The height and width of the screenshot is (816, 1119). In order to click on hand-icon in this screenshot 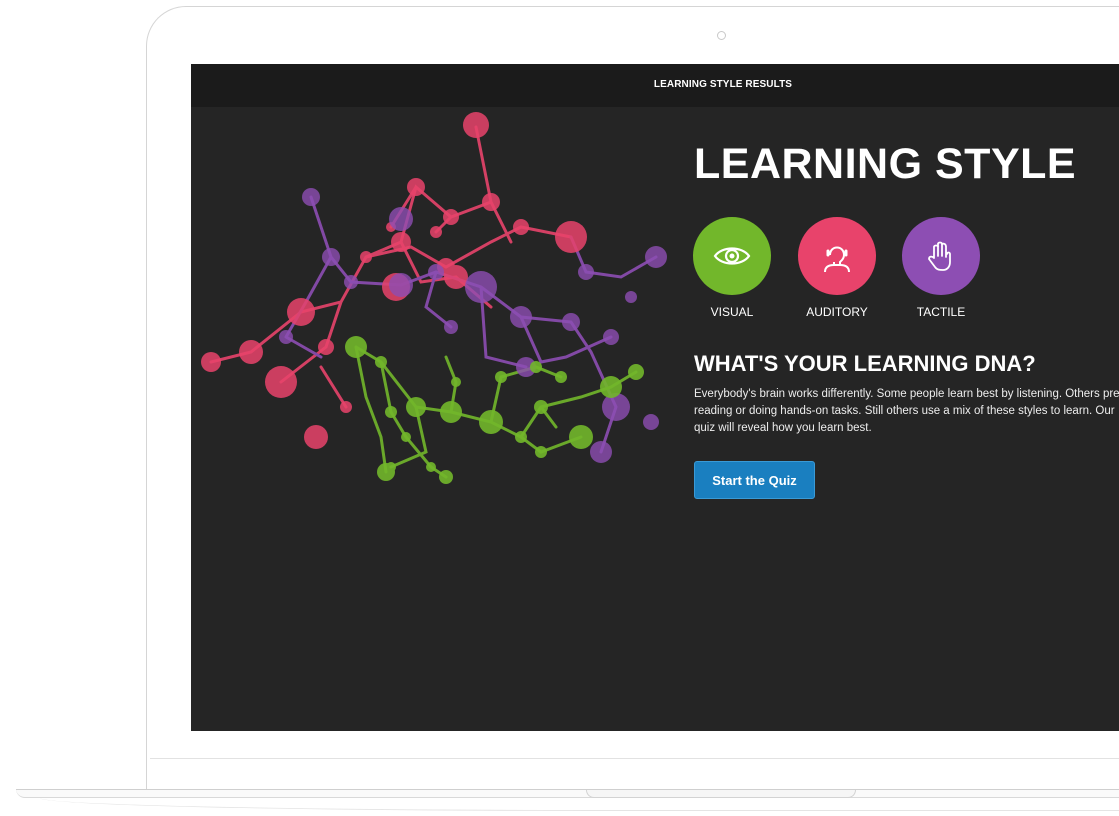, I will do `click(939, 256)`.